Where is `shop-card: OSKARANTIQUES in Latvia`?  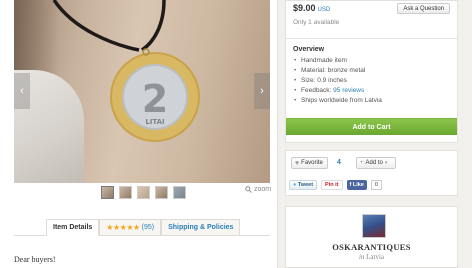
shop-card: OSKARANTIQUES in Latvia is located at coordinates (371, 237).